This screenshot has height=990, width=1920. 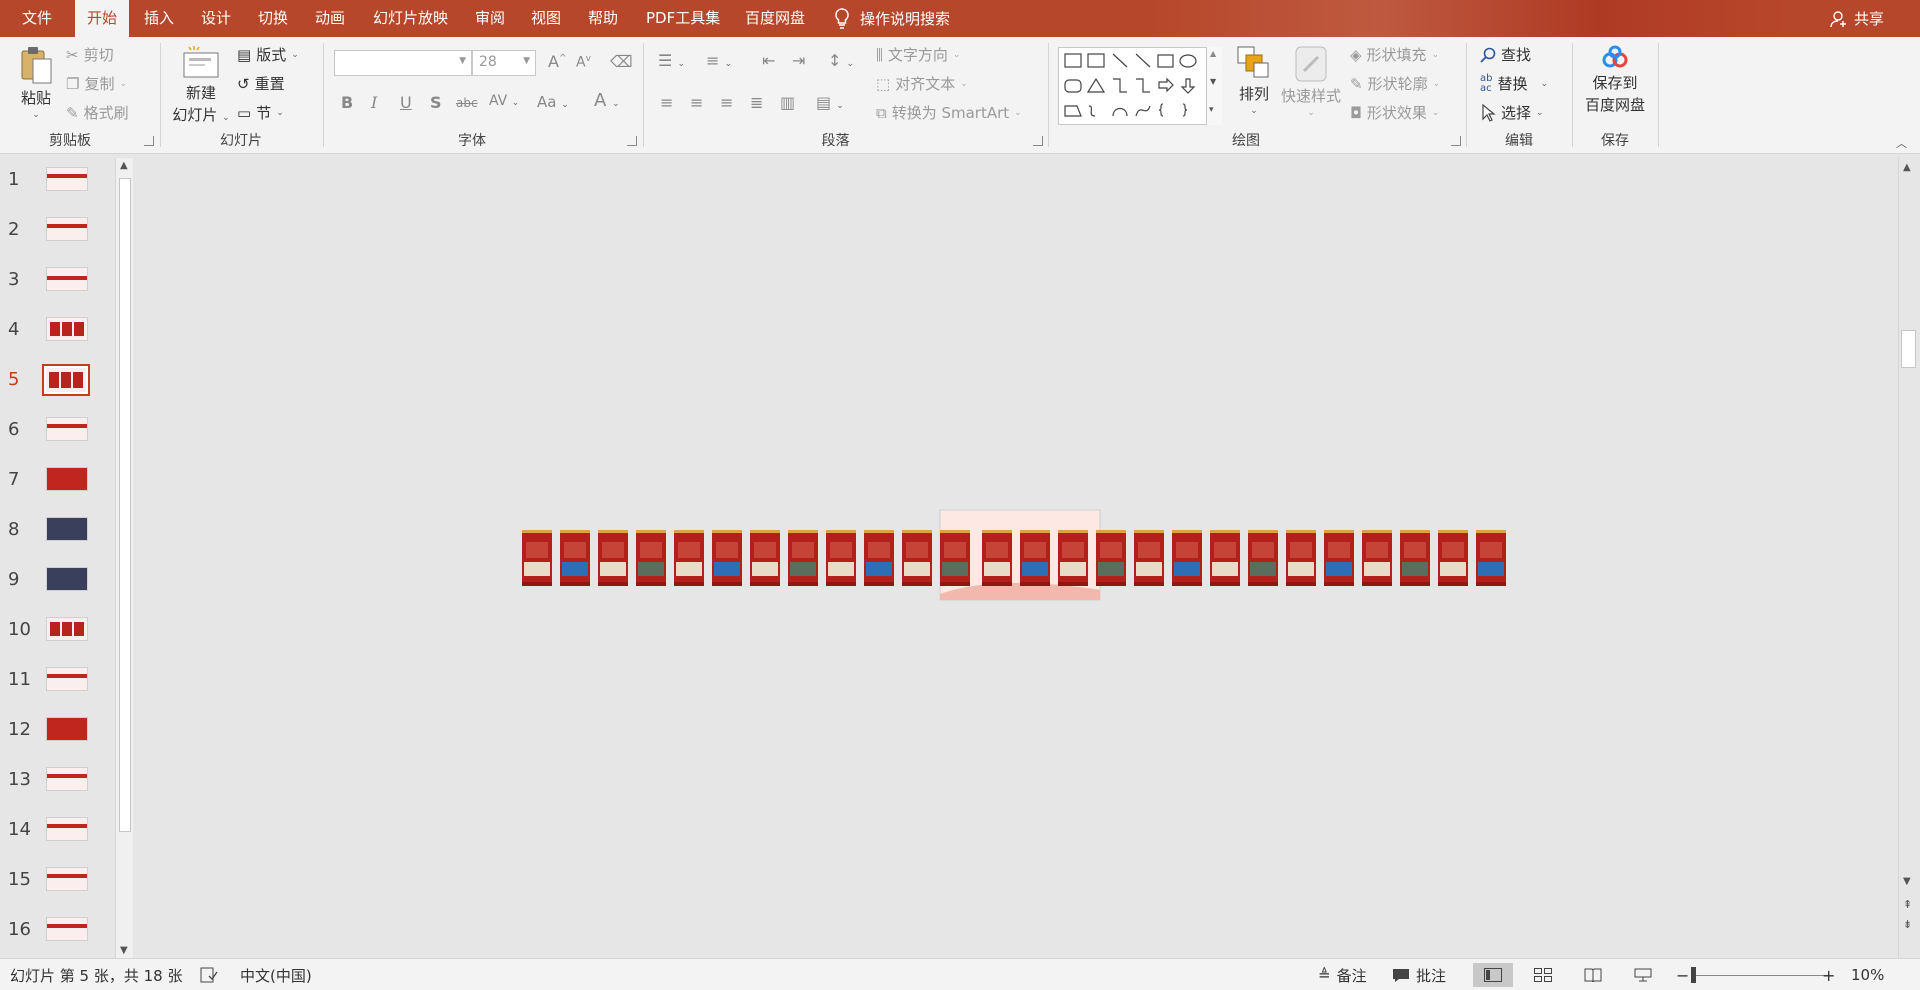 I want to click on underline-button: U, so click(x=406, y=102).